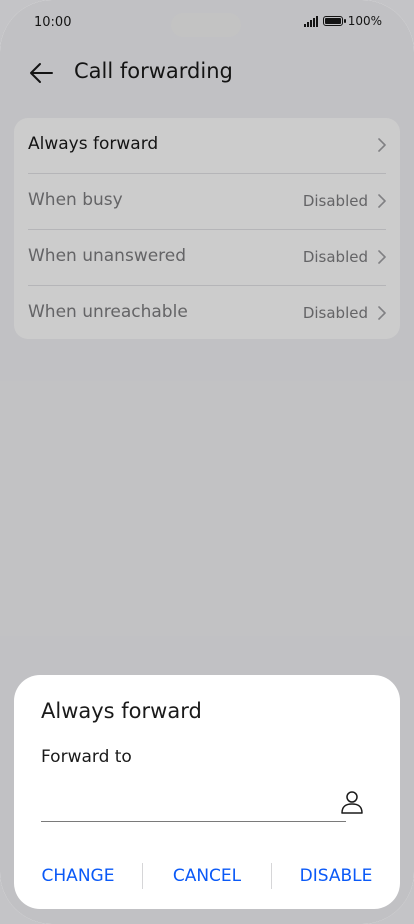 This screenshot has width=414, height=924. What do you see at coordinates (352, 802) in the screenshot?
I see `contact-person-icon` at bounding box center [352, 802].